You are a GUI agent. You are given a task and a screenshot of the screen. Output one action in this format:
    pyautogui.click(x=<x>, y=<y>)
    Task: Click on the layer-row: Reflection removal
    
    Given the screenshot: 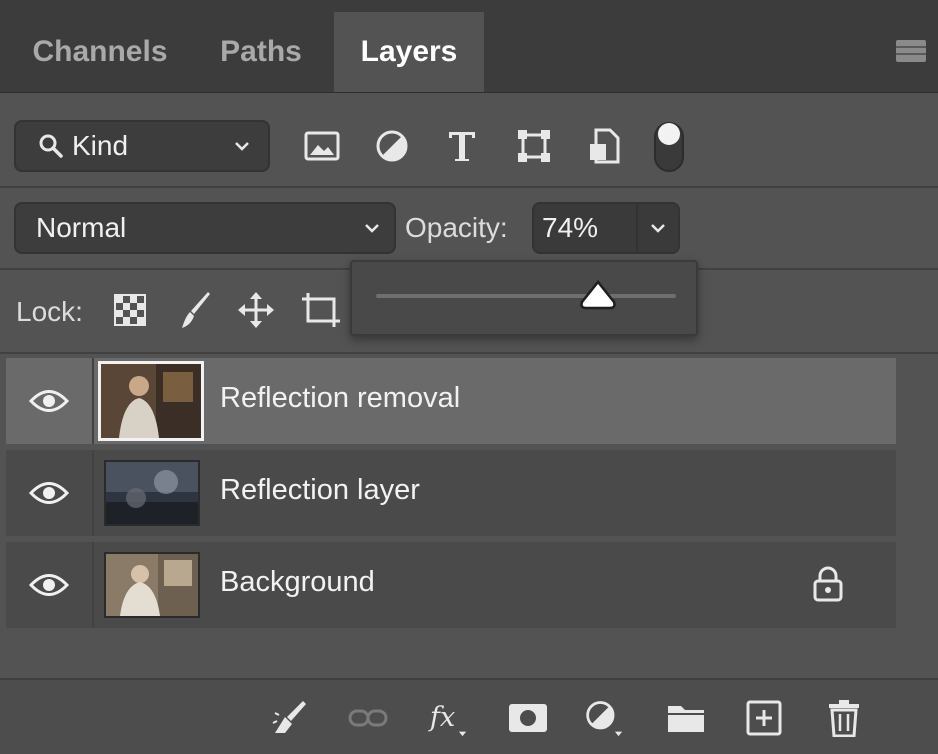 What is the action you would take?
    pyautogui.click(x=451, y=401)
    